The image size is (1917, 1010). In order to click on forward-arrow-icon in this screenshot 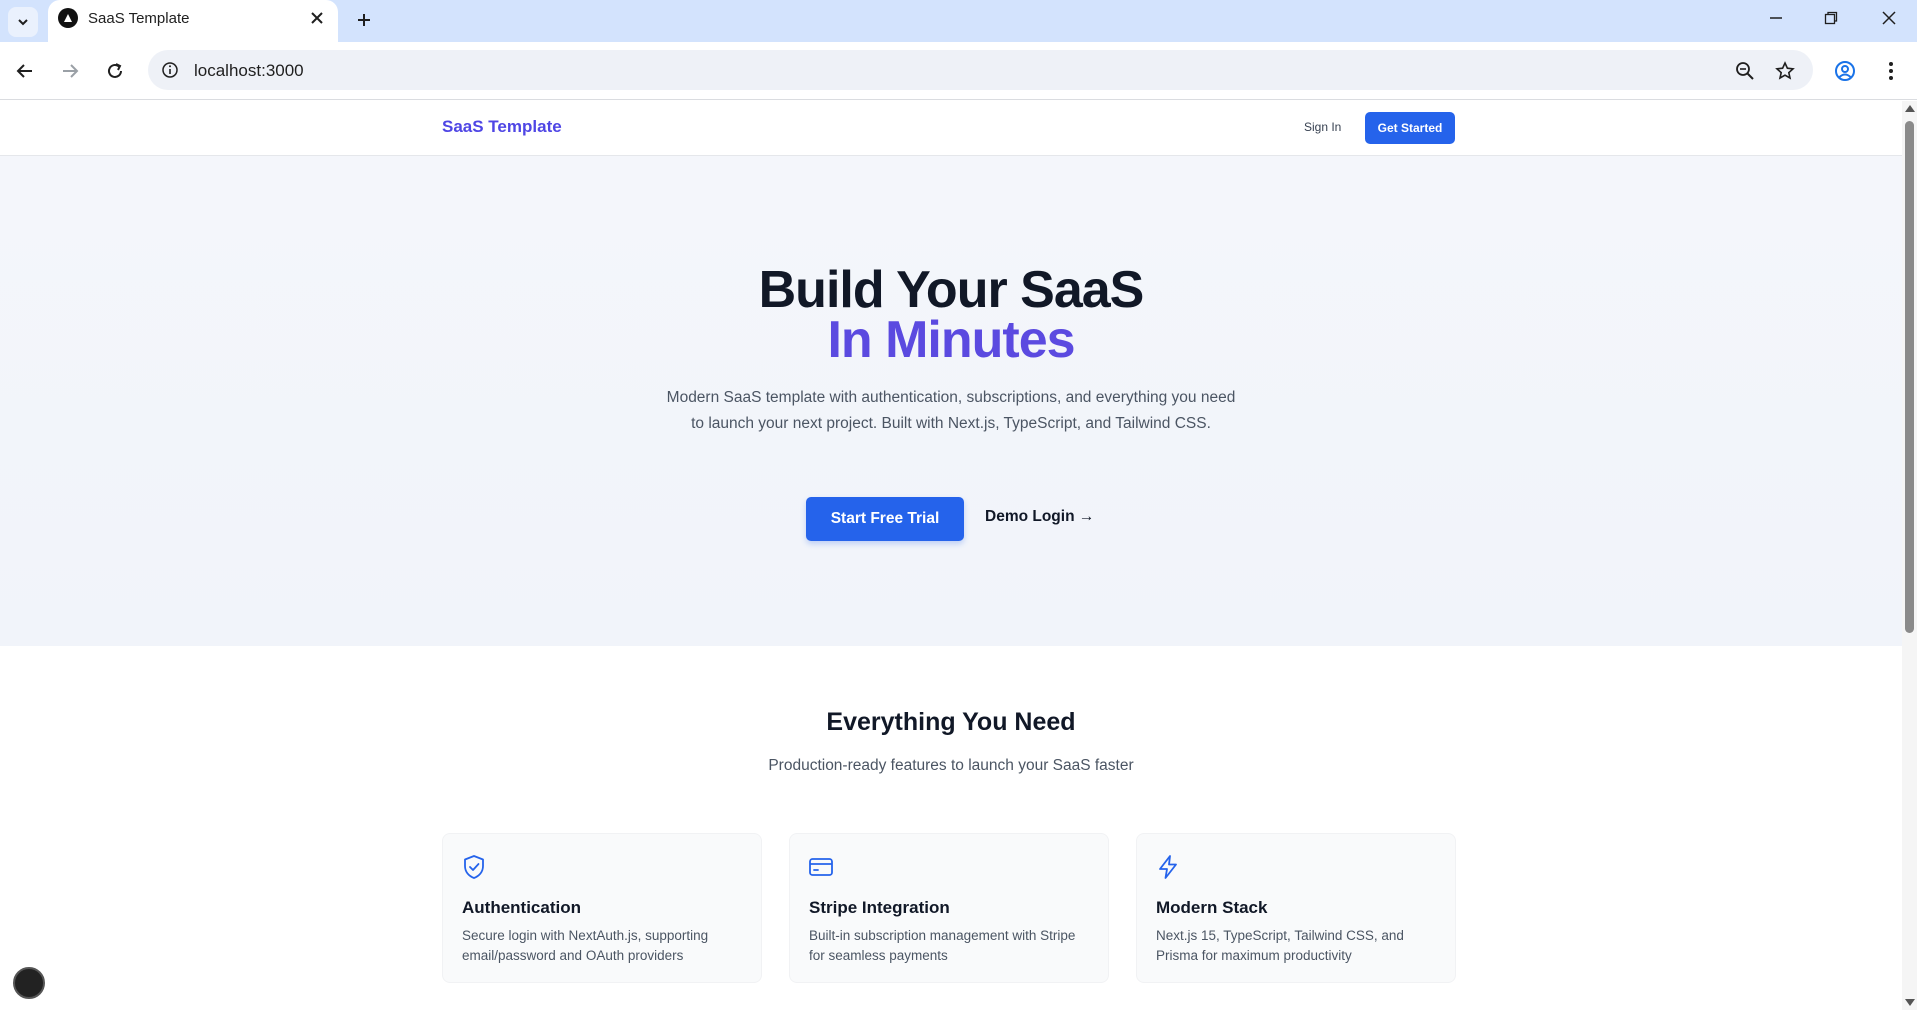, I will do `click(70, 71)`.